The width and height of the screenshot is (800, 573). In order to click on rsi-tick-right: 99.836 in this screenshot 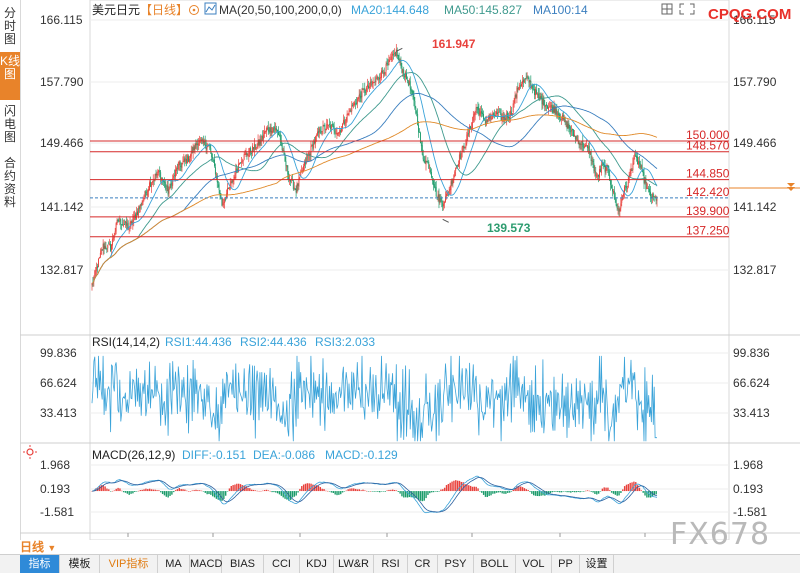, I will do `click(751, 353)`.